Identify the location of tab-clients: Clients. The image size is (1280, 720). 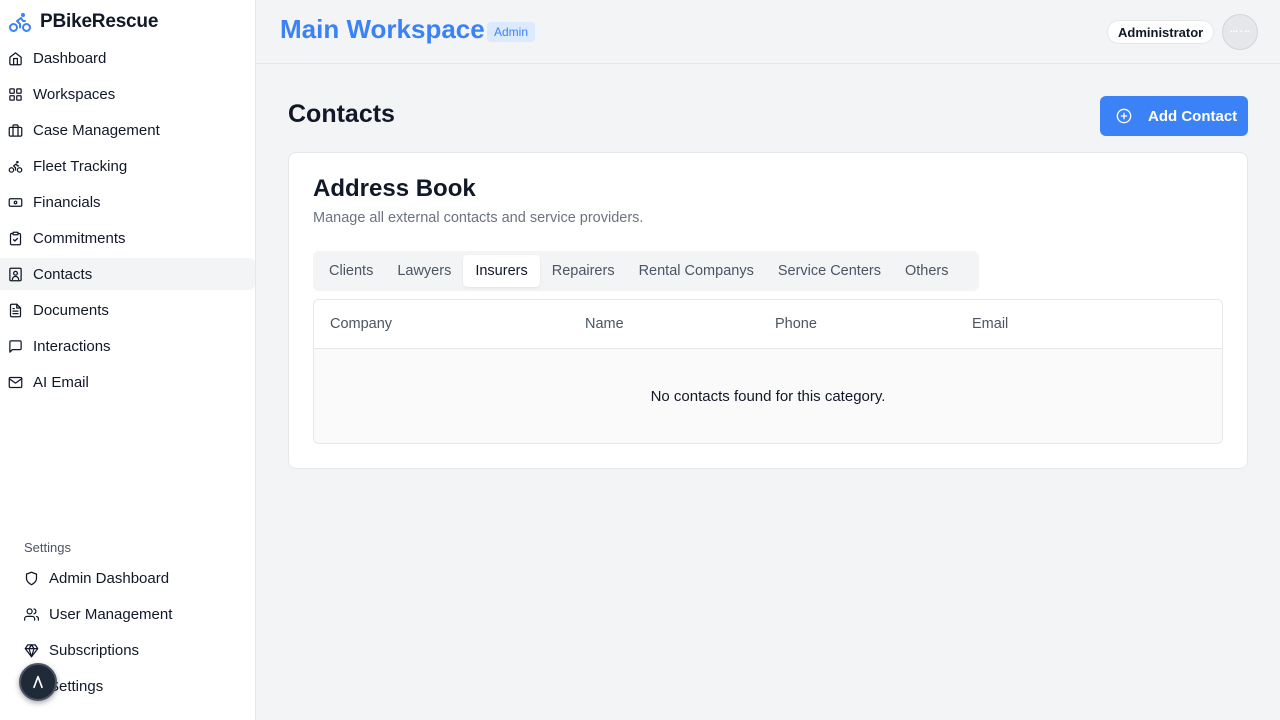
(351, 271).